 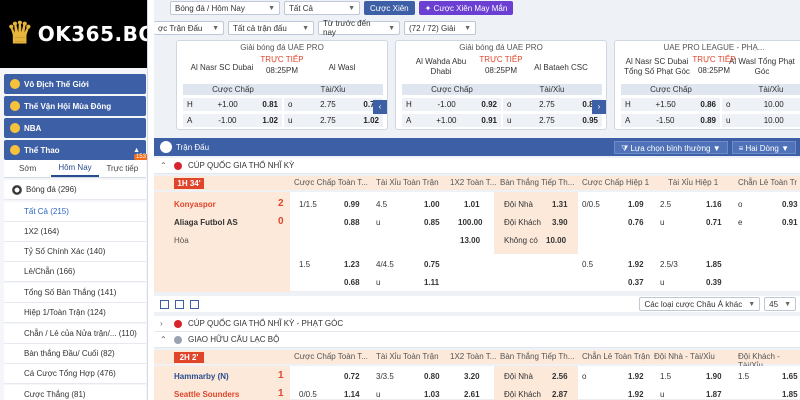 I want to click on bet-type-select: ợc Trận Đấu ▼, so click(x=189, y=28).